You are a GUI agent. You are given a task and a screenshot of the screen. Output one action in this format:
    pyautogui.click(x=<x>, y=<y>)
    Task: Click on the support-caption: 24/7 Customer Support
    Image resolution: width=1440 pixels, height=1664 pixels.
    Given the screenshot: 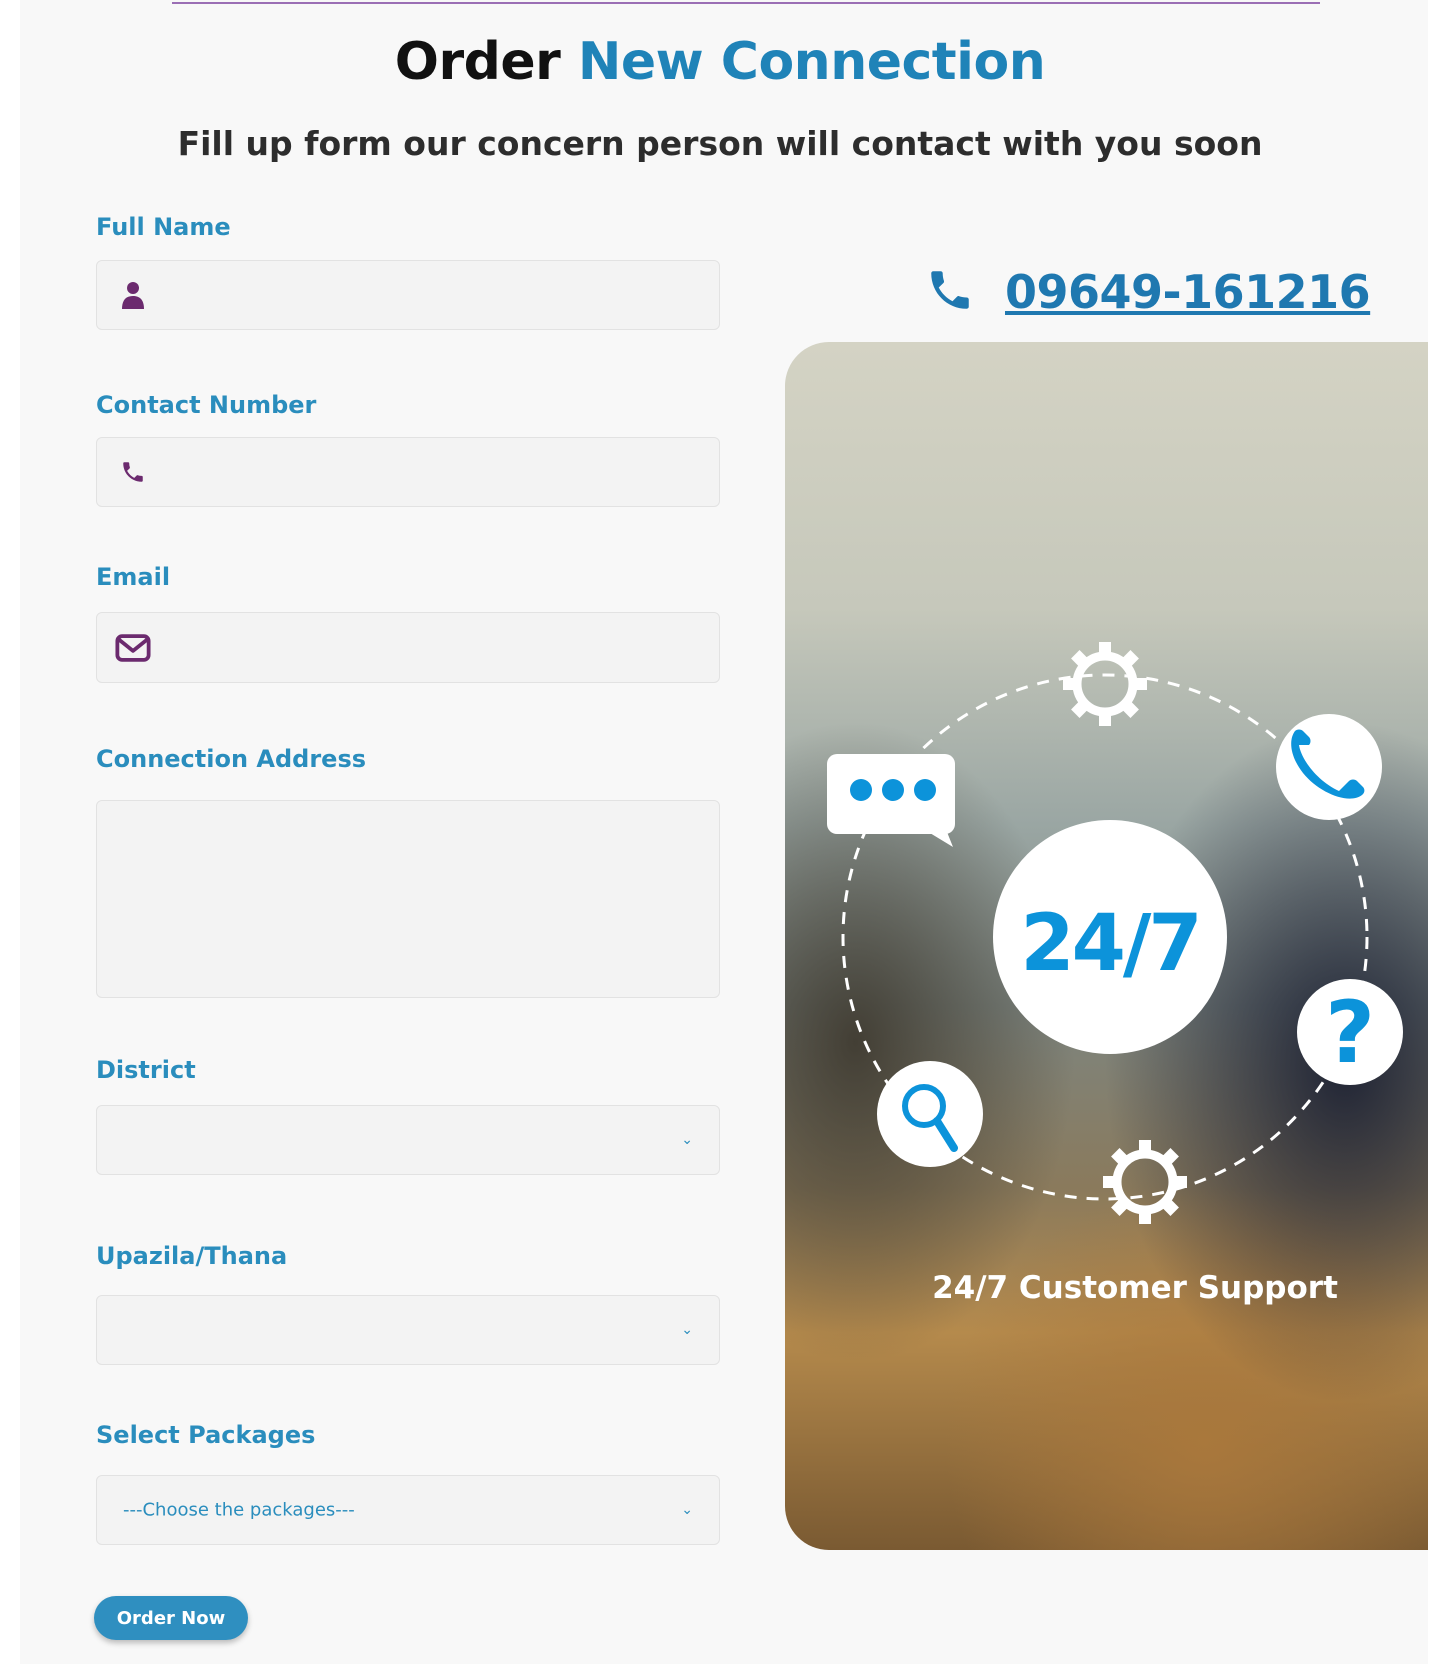 What is the action you would take?
    pyautogui.click(x=1135, y=1288)
    